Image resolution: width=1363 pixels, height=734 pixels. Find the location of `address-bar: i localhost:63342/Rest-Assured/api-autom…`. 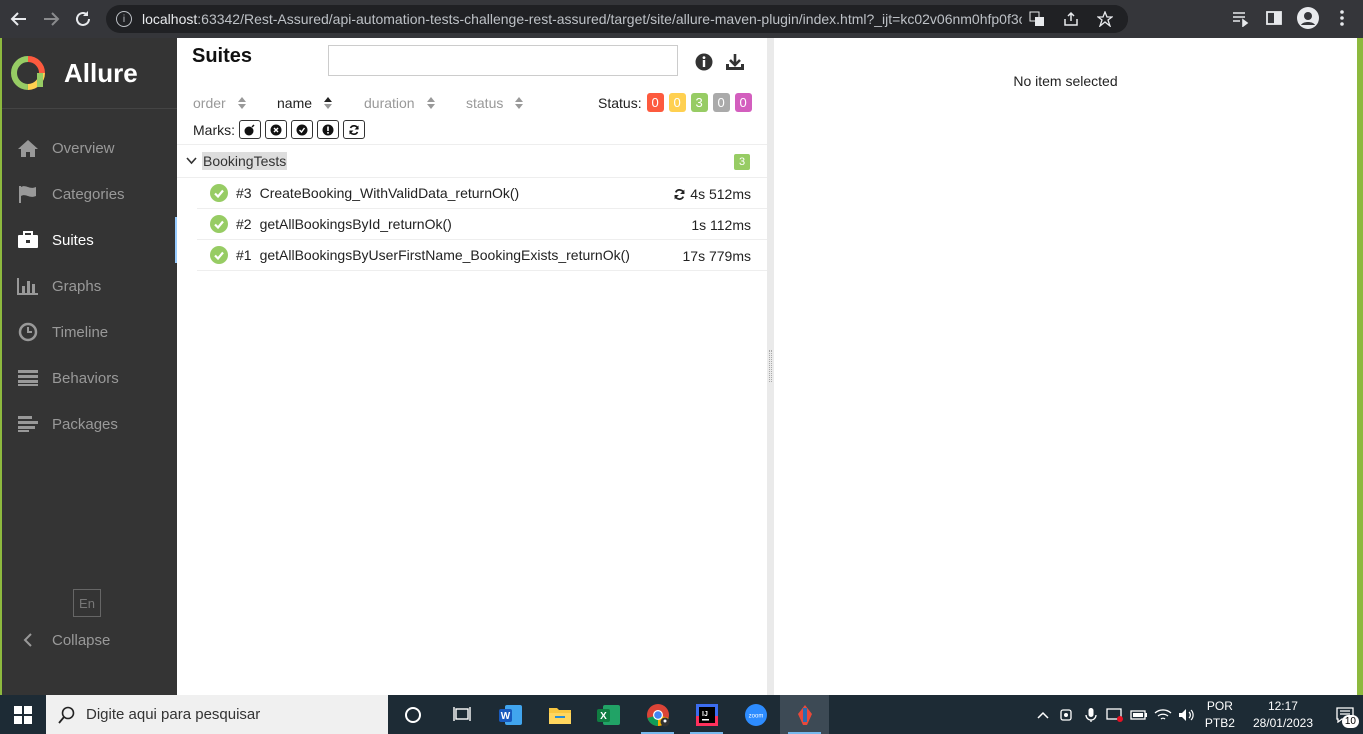

address-bar: i localhost:63342/Rest-Assured/api-autom… is located at coordinates (617, 19).